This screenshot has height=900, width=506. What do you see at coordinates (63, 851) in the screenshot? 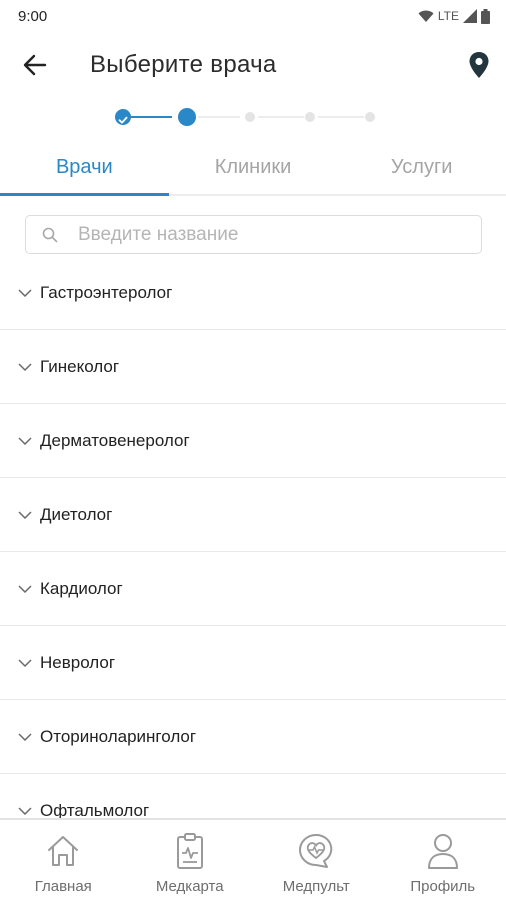
I see `home-icon` at bounding box center [63, 851].